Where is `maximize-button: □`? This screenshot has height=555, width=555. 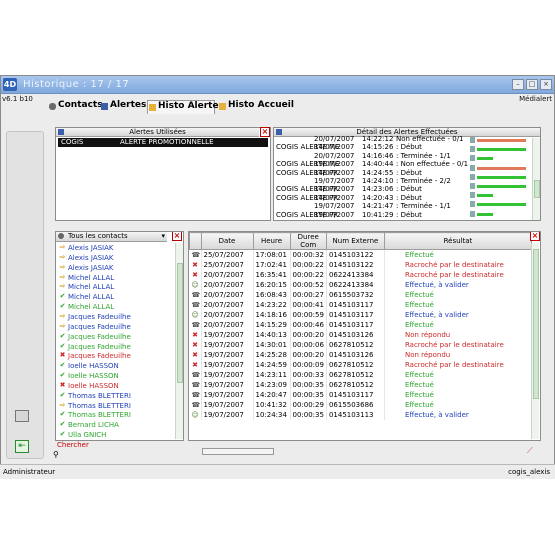
maximize-button: □ is located at coordinates (532, 84).